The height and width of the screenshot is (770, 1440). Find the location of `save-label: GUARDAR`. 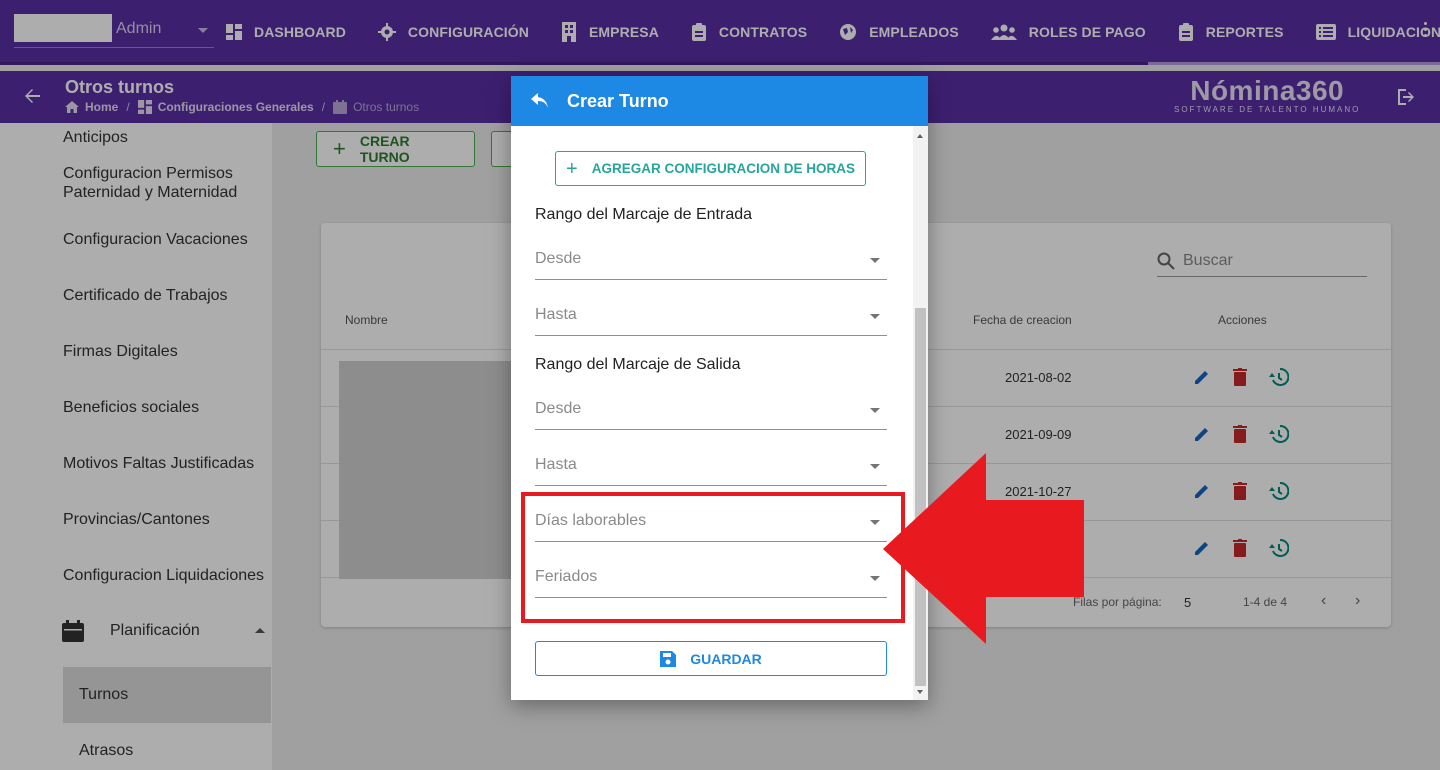

save-label: GUARDAR is located at coordinates (726, 658).